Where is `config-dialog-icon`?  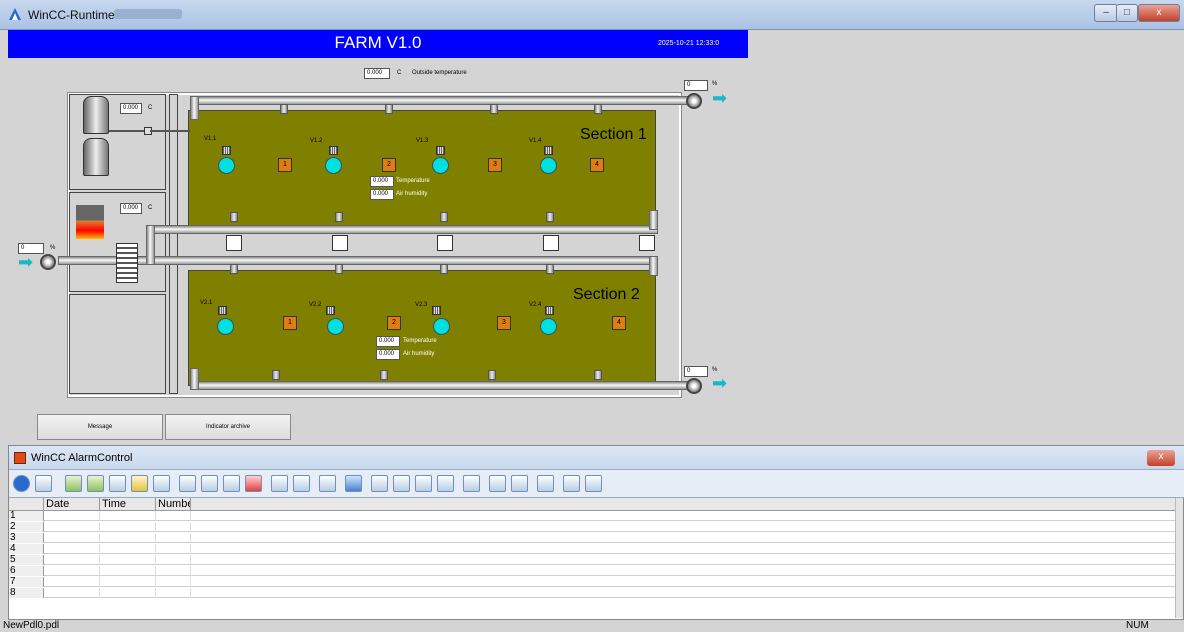 config-dialog-icon is located at coordinates (43, 483).